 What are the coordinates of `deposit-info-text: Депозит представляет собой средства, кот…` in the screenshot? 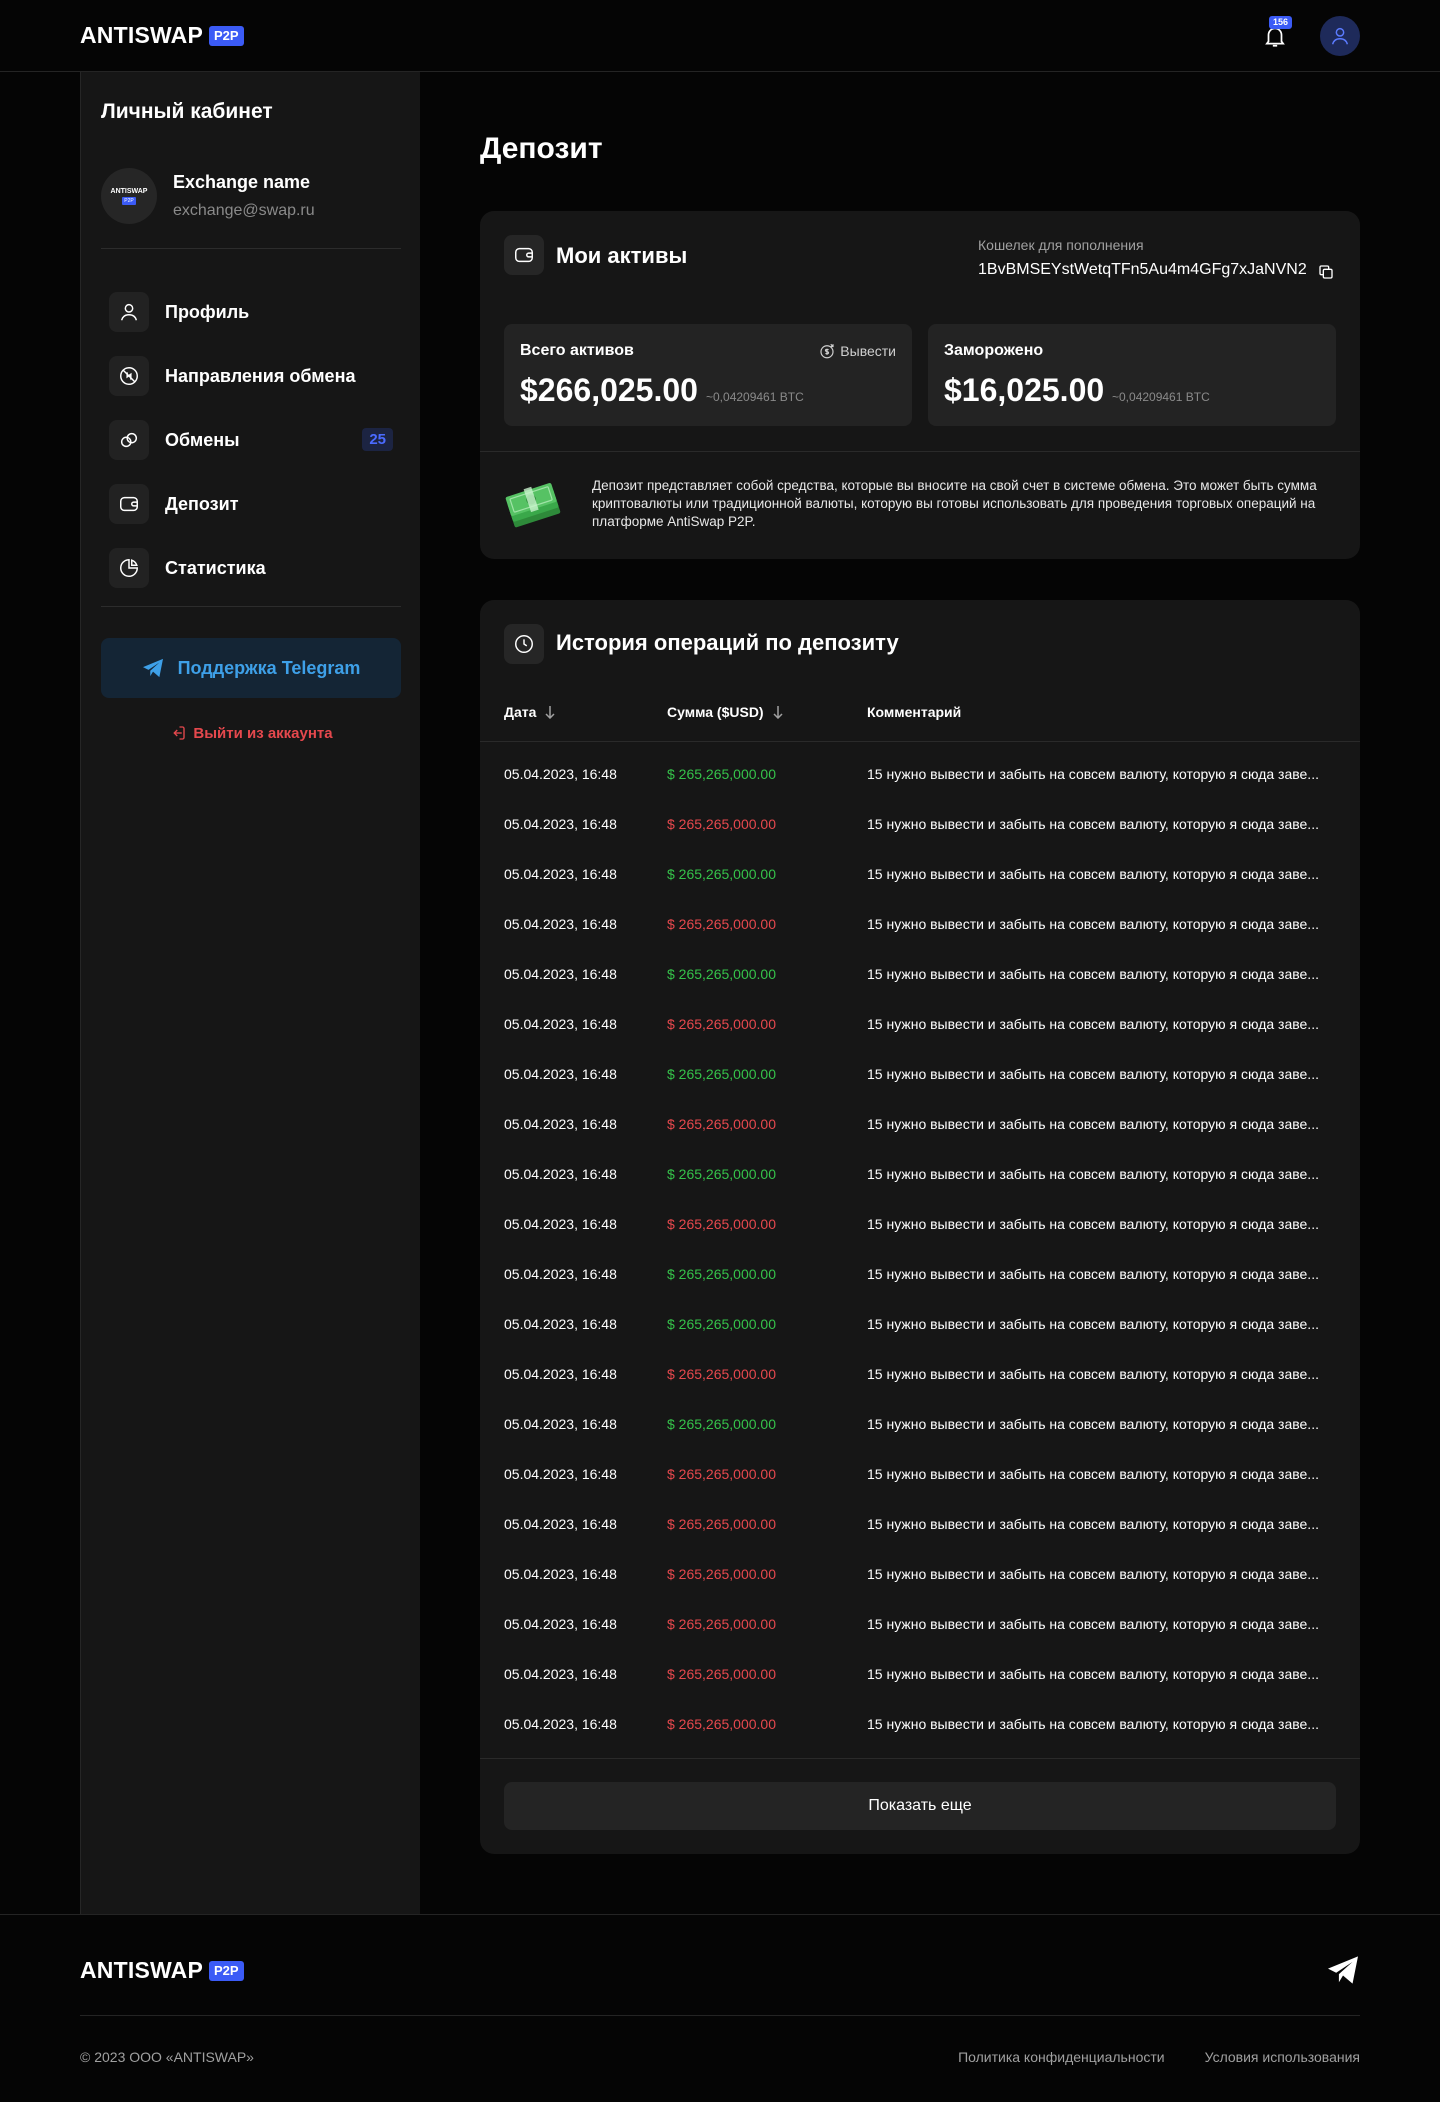 It's located at (954, 503).